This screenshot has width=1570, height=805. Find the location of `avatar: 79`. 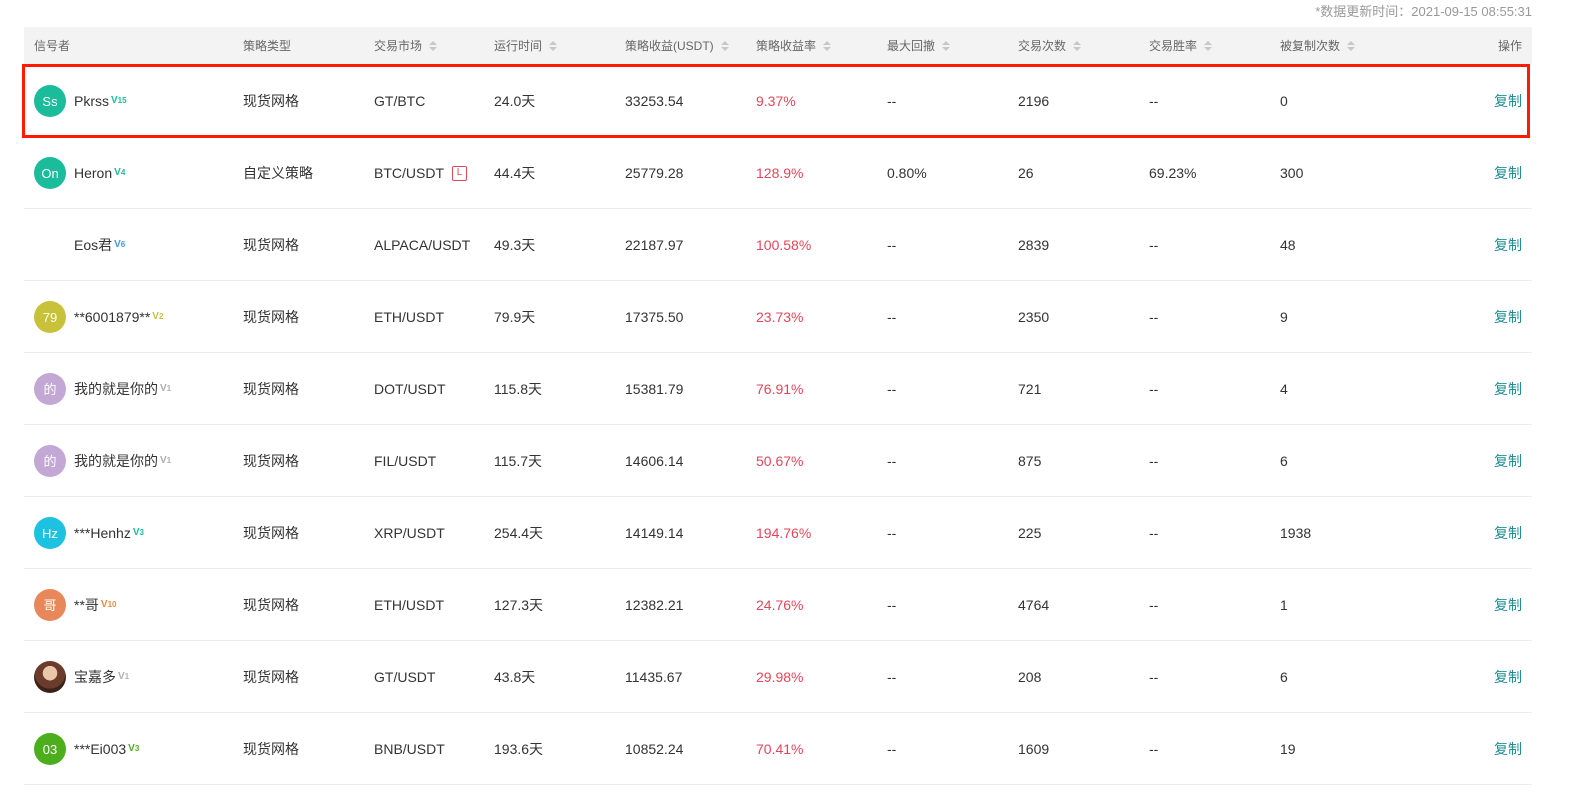

avatar: 79 is located at coordinates (50, 317).